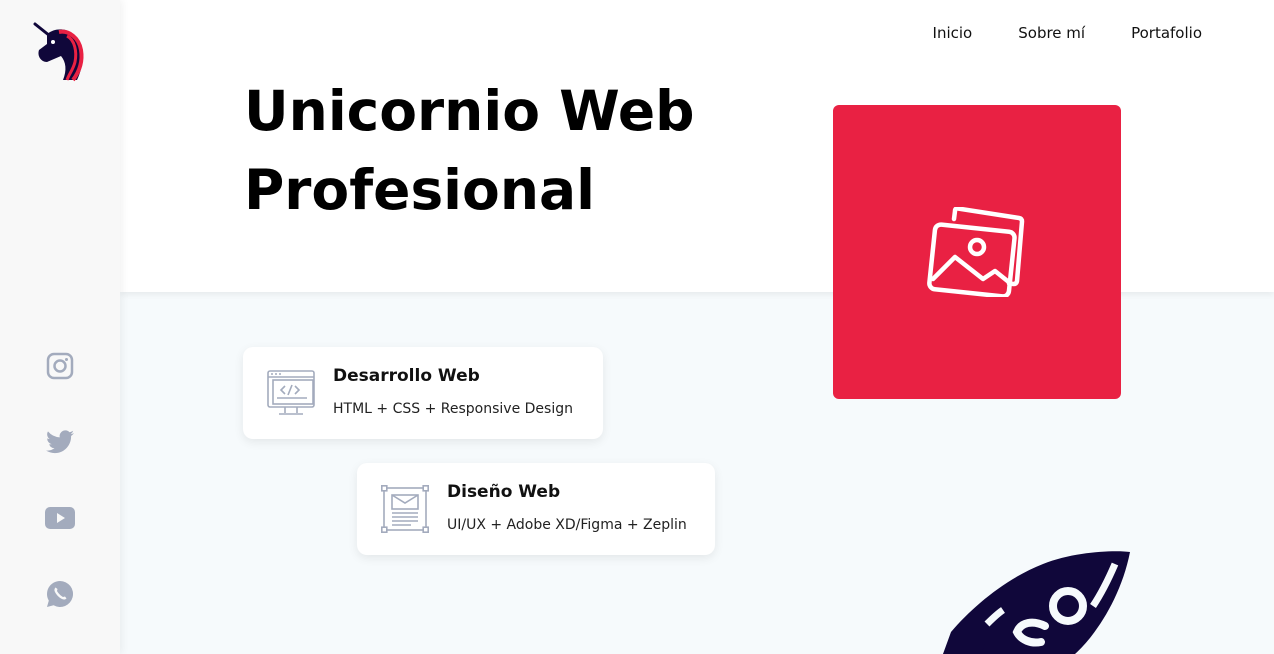 The height and width of the screenshot is (654, 1274). Describe the element at coordinates (60, 442) in the screenshot. I see `twitter-icon` at that location.